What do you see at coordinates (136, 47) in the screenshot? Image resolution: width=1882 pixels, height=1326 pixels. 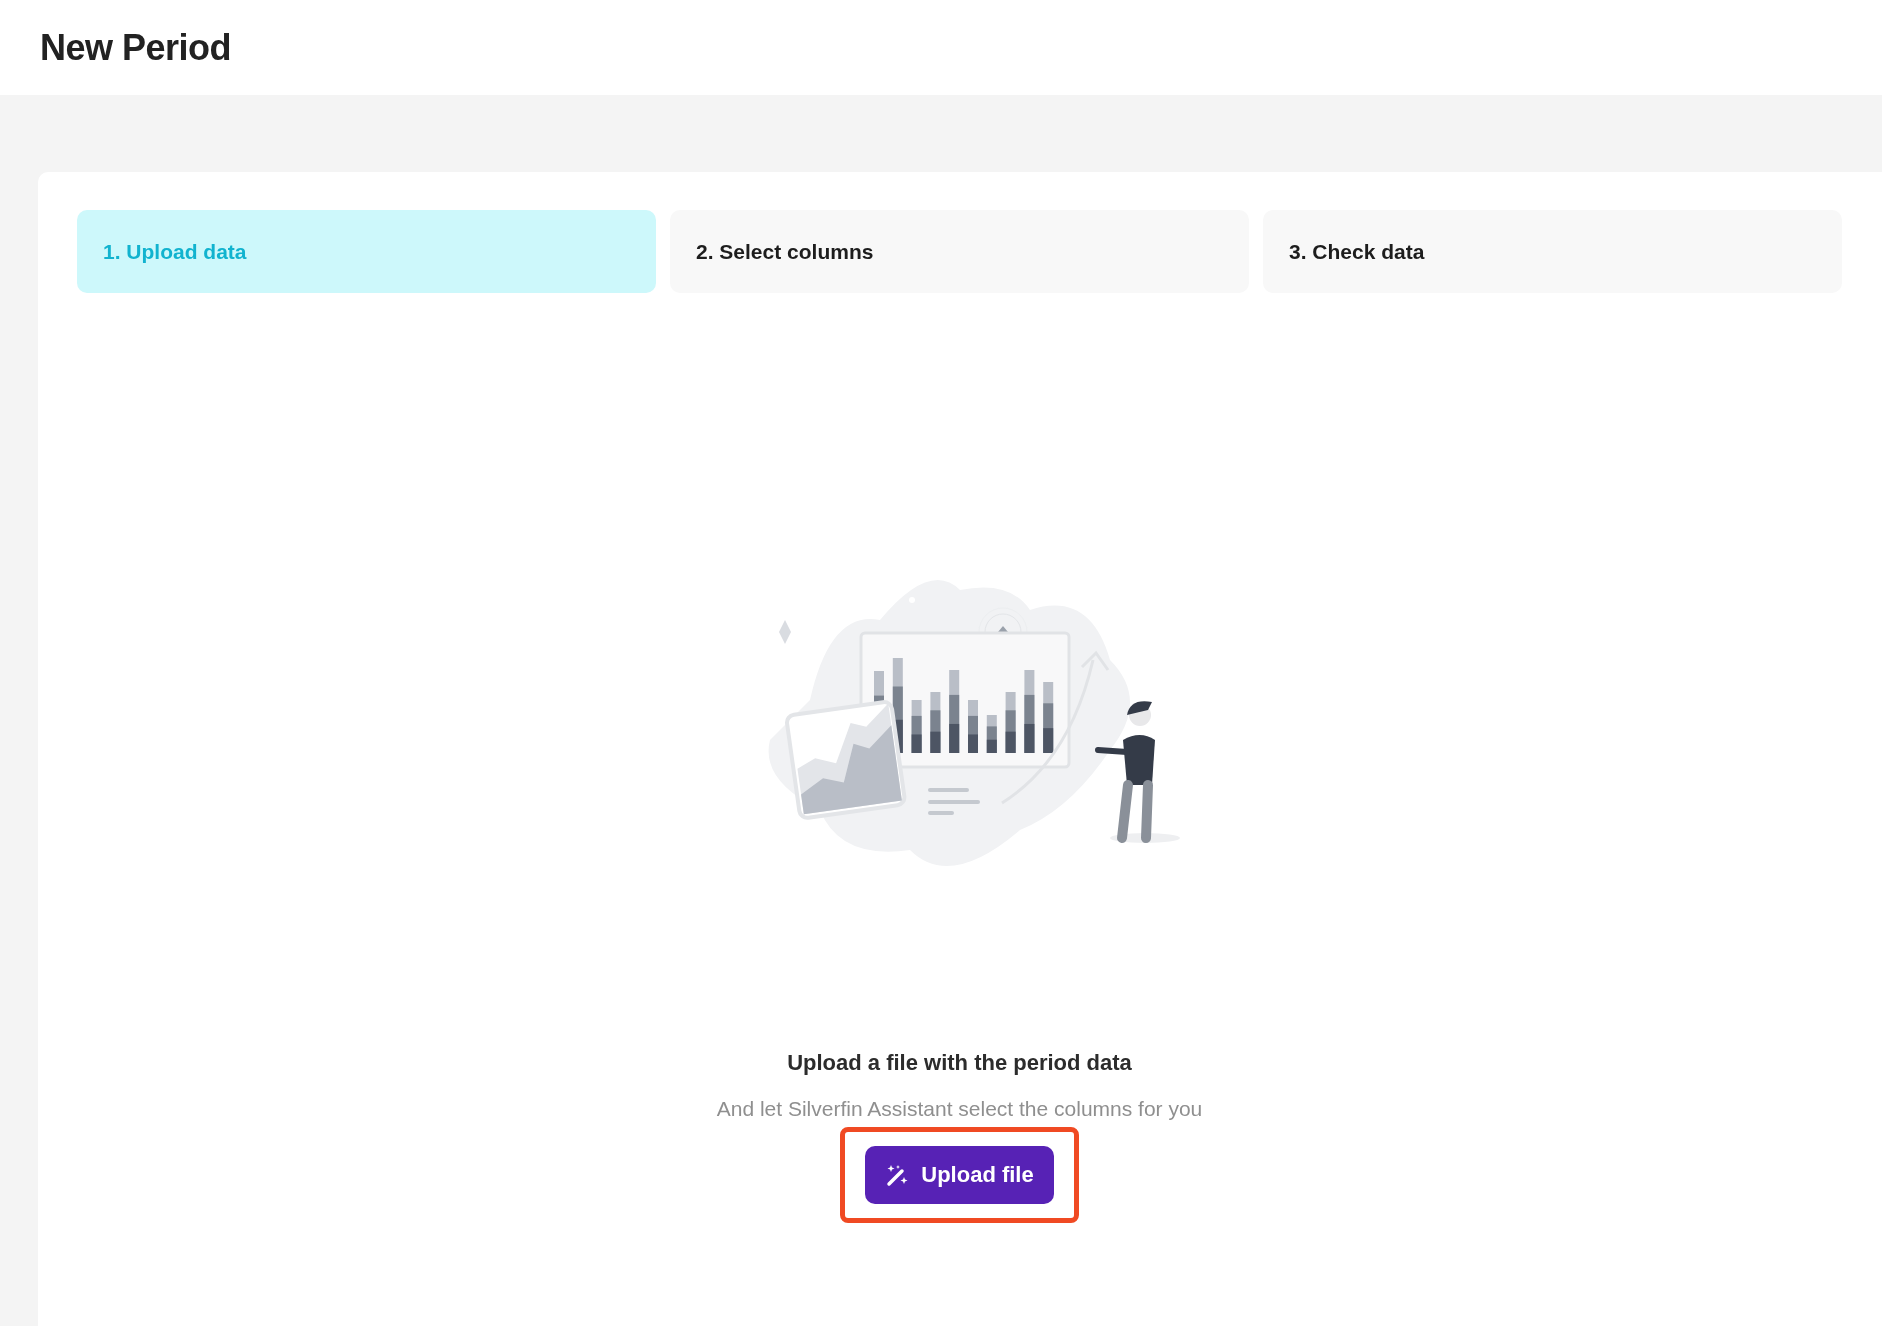 I see `page-title: New Period` at bounding box center [136, 47].